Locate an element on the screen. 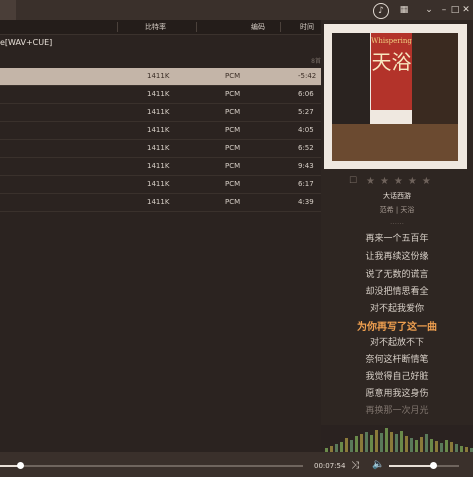 The image size is (473, 477). cover-orchestra is located at coordinates (395, 142).